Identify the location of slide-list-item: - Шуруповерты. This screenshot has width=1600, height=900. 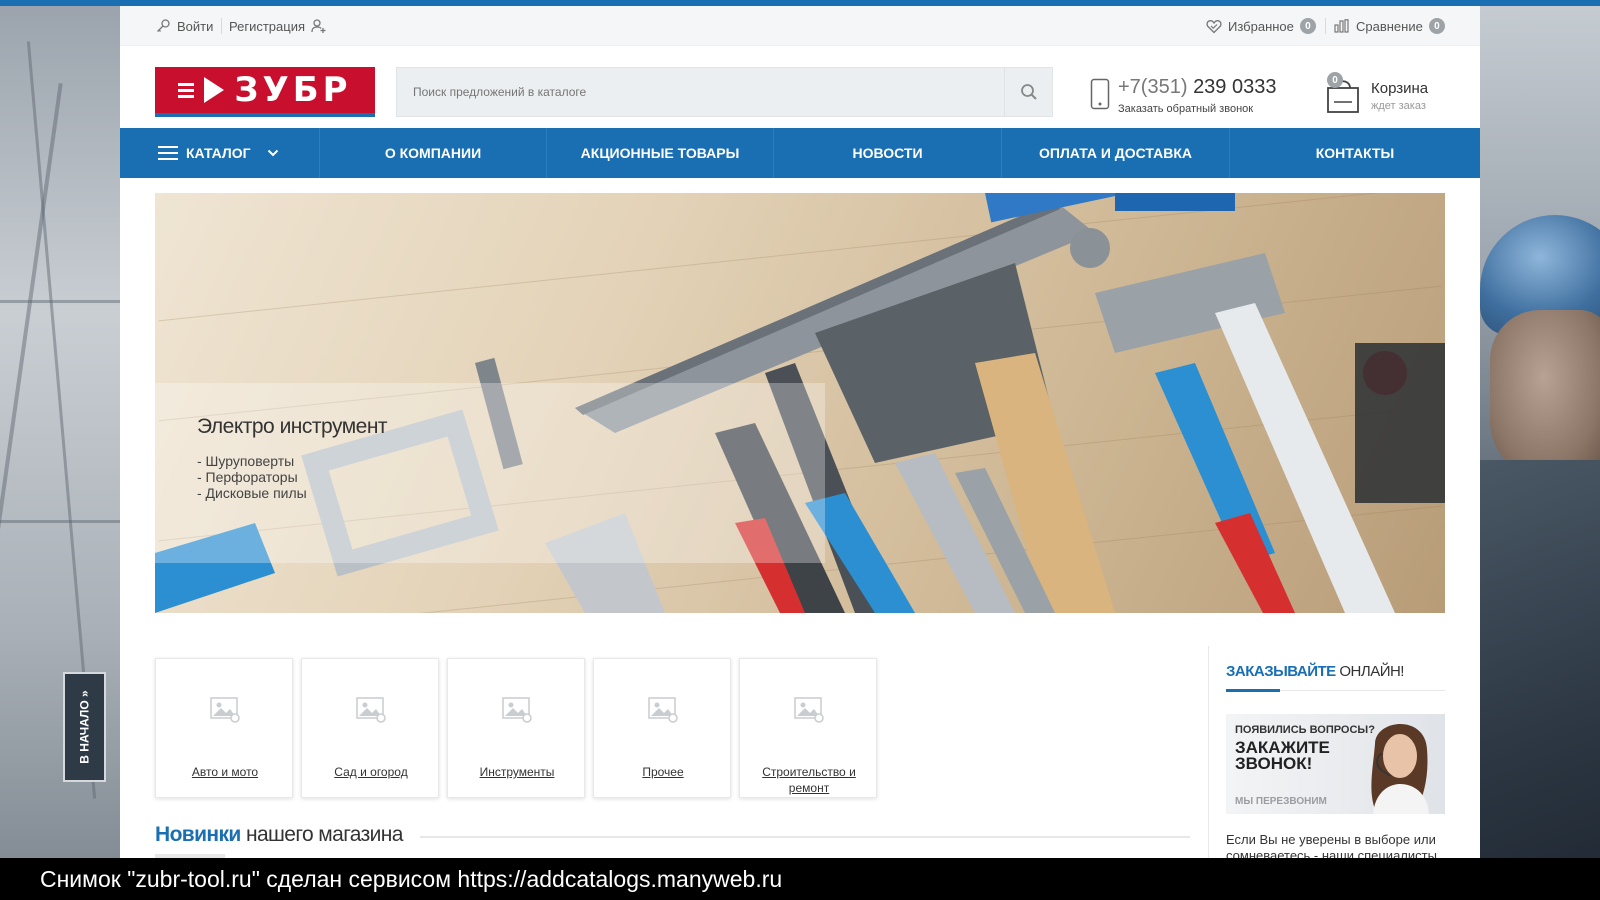
(246, 461).